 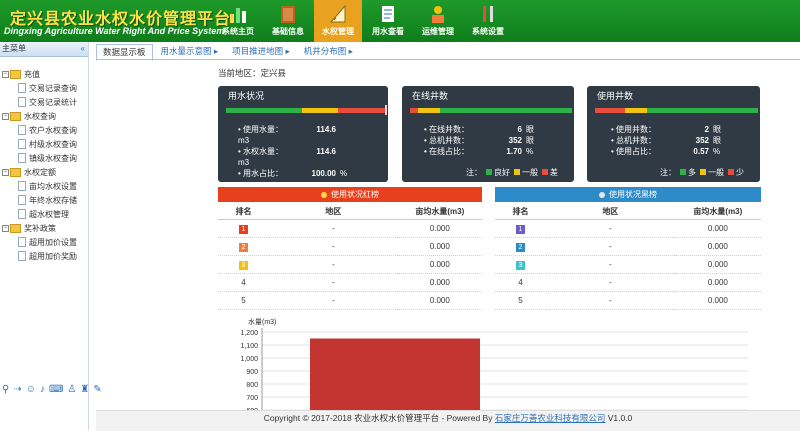 I want to click on nav-label: 用水查看, so click(x=388, y=31).